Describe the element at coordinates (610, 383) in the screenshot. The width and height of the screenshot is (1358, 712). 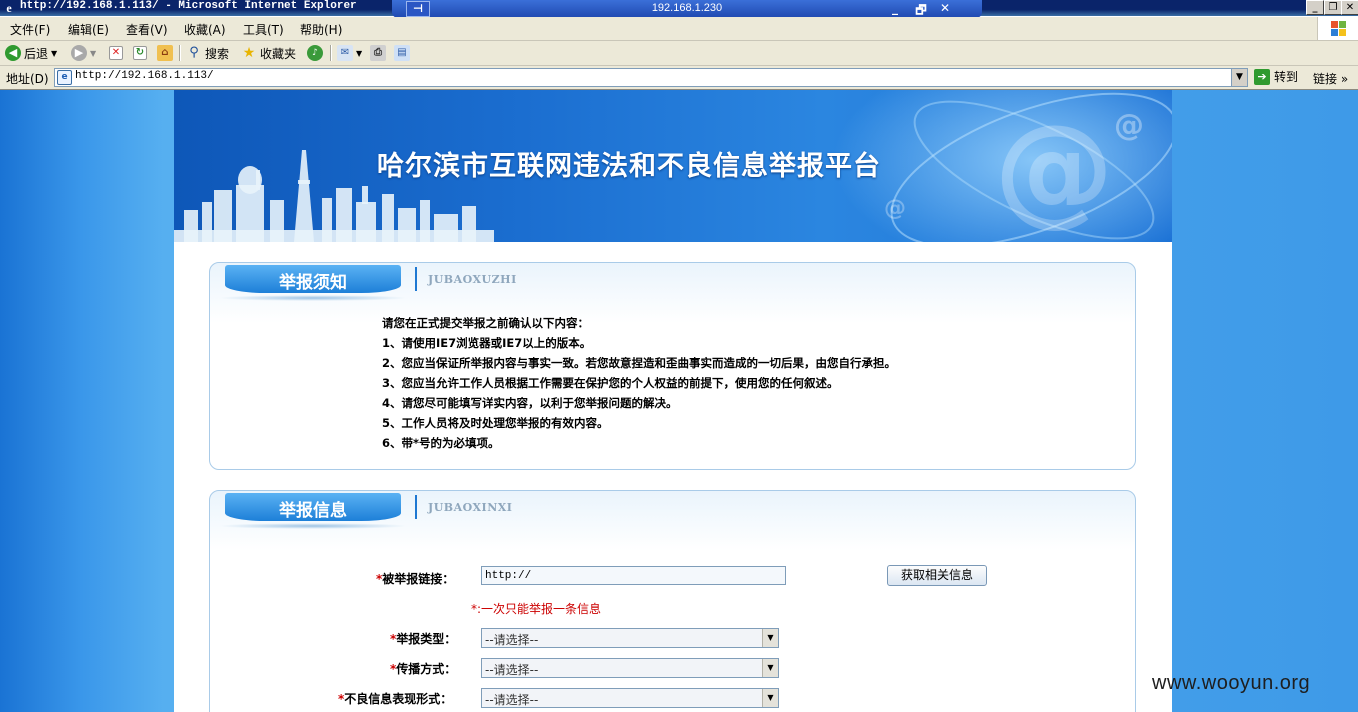
I see `notice-item: 3、您应当允许工作人员根据工作需要在保护您的个人权益的前提下，使用您的任何叙述。` at that location.